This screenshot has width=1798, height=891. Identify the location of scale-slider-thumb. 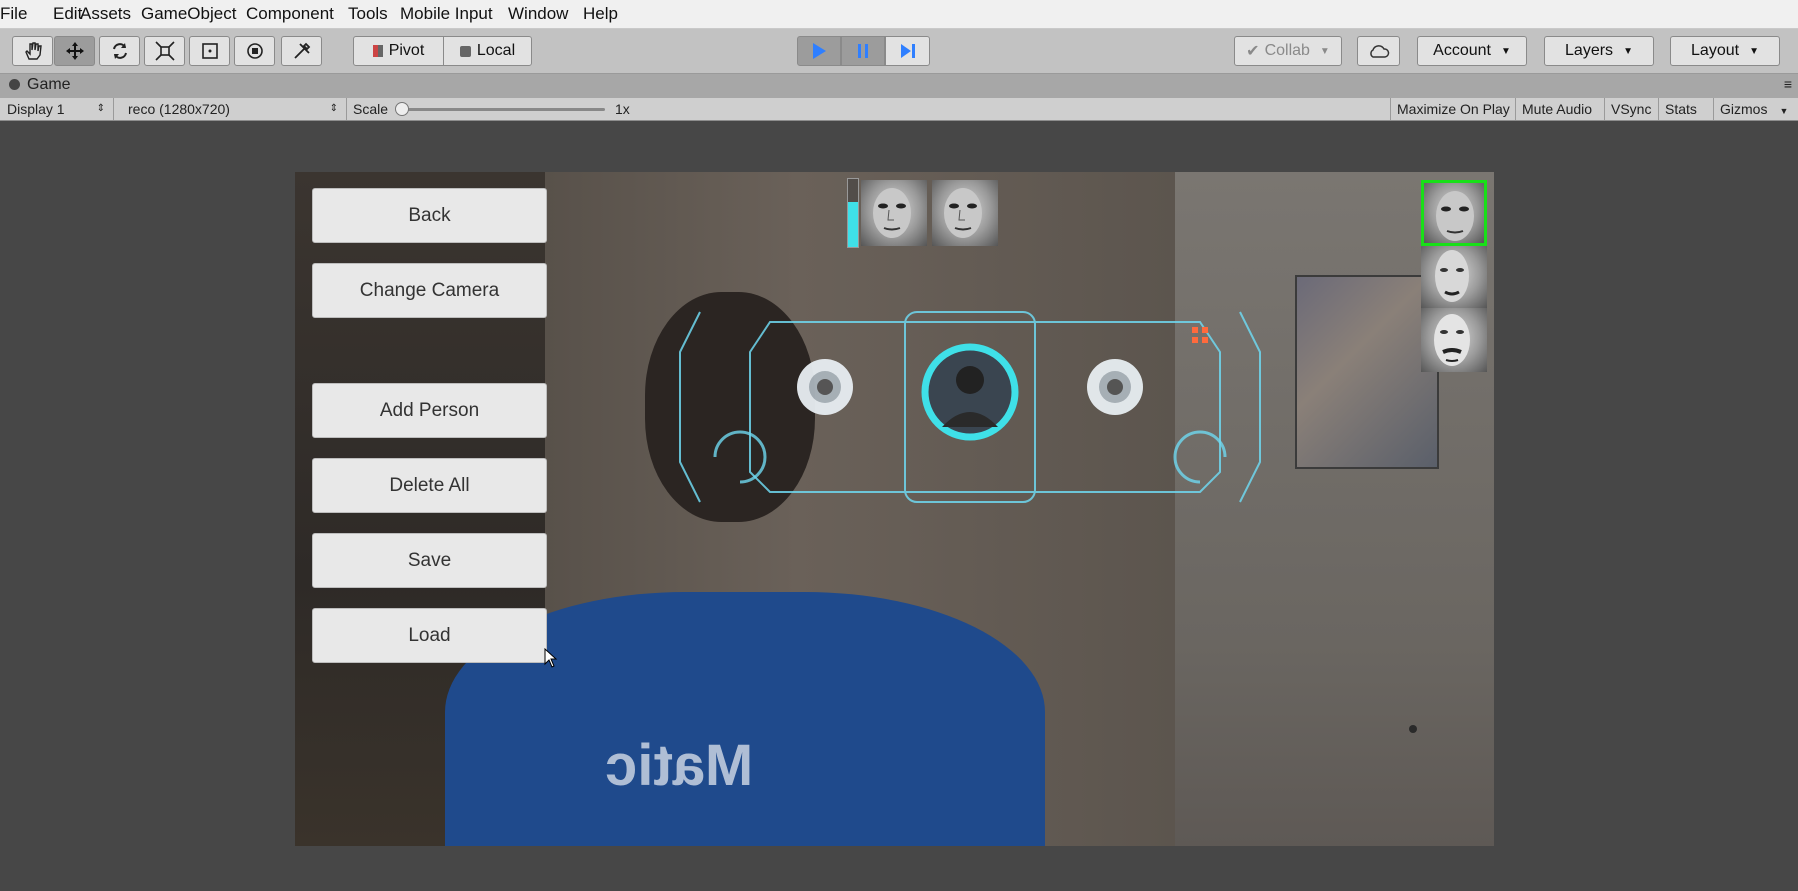
(402, 109).